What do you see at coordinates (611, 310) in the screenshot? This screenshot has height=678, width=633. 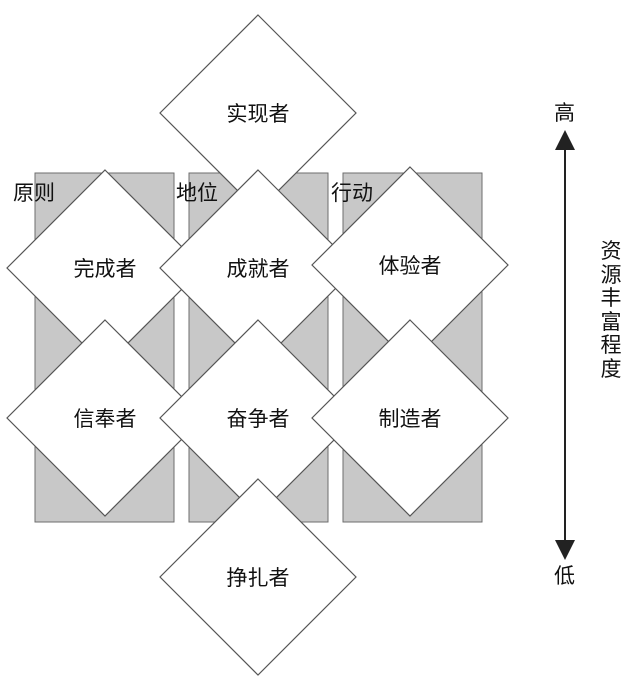 I see `resource-scale-title: 资源丰富程度` at bounding box center [611, 310].